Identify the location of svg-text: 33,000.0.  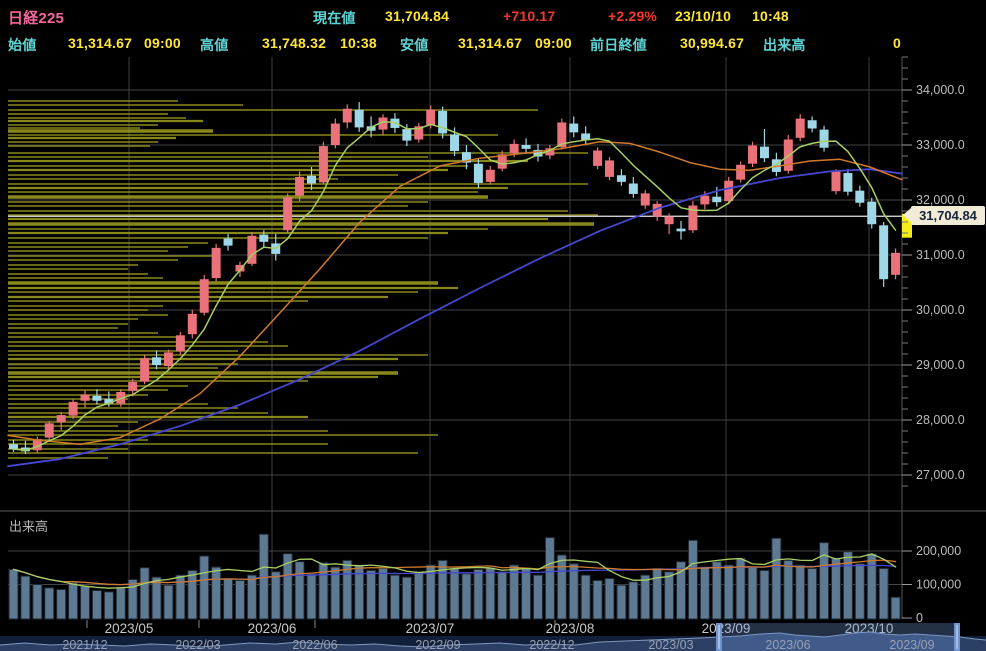
(940, 145).